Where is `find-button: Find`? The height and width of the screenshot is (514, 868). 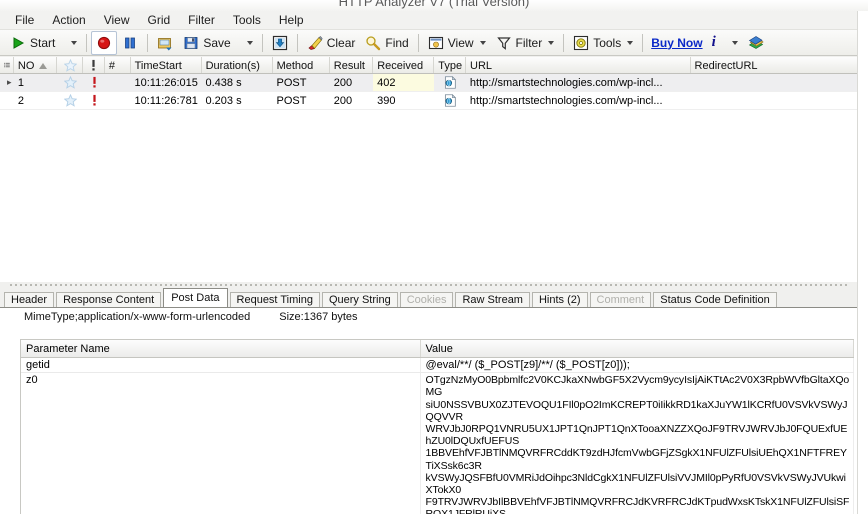
find-button: Find is located at coordinates (386, 43).